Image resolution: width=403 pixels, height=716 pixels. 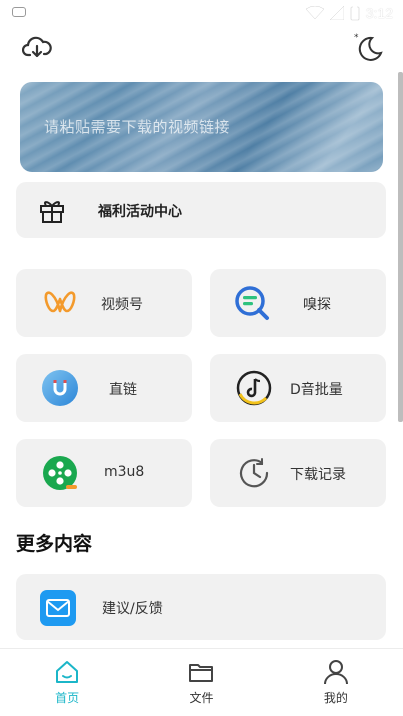 What do you see at coordinates (132, 609) in the screenshot?
I see `feedback-label: 建议/反馈` at bounding box center [132, 609].